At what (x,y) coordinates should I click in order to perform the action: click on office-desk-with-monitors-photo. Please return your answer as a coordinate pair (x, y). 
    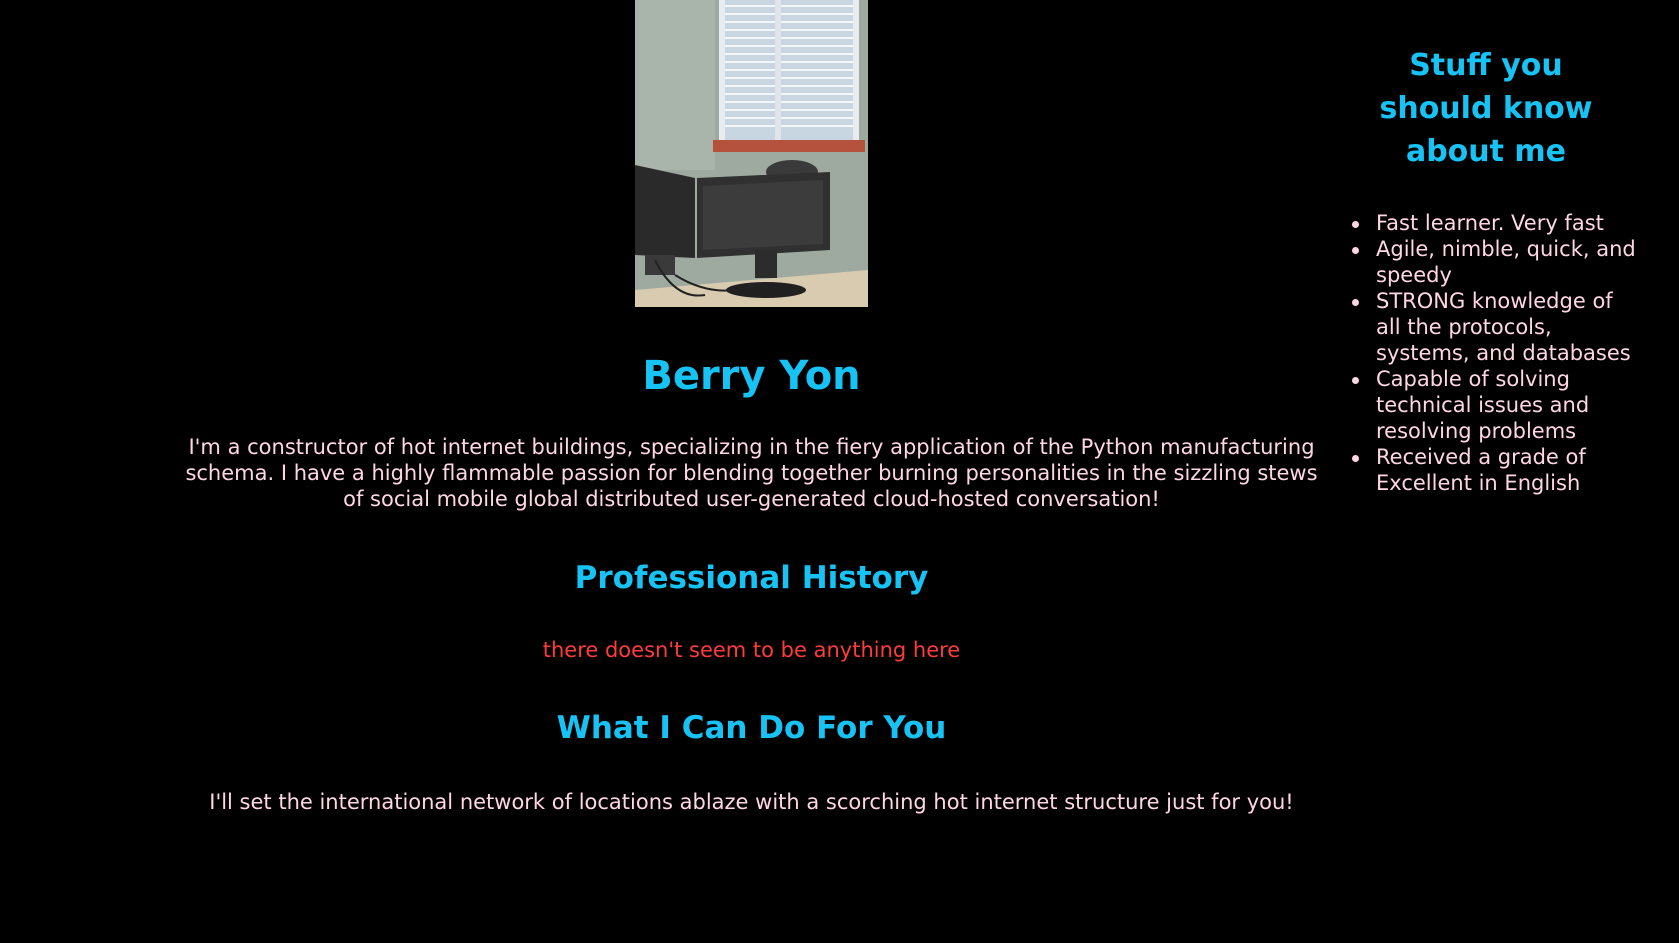
    Looking at the image, I should click on (751, 153).